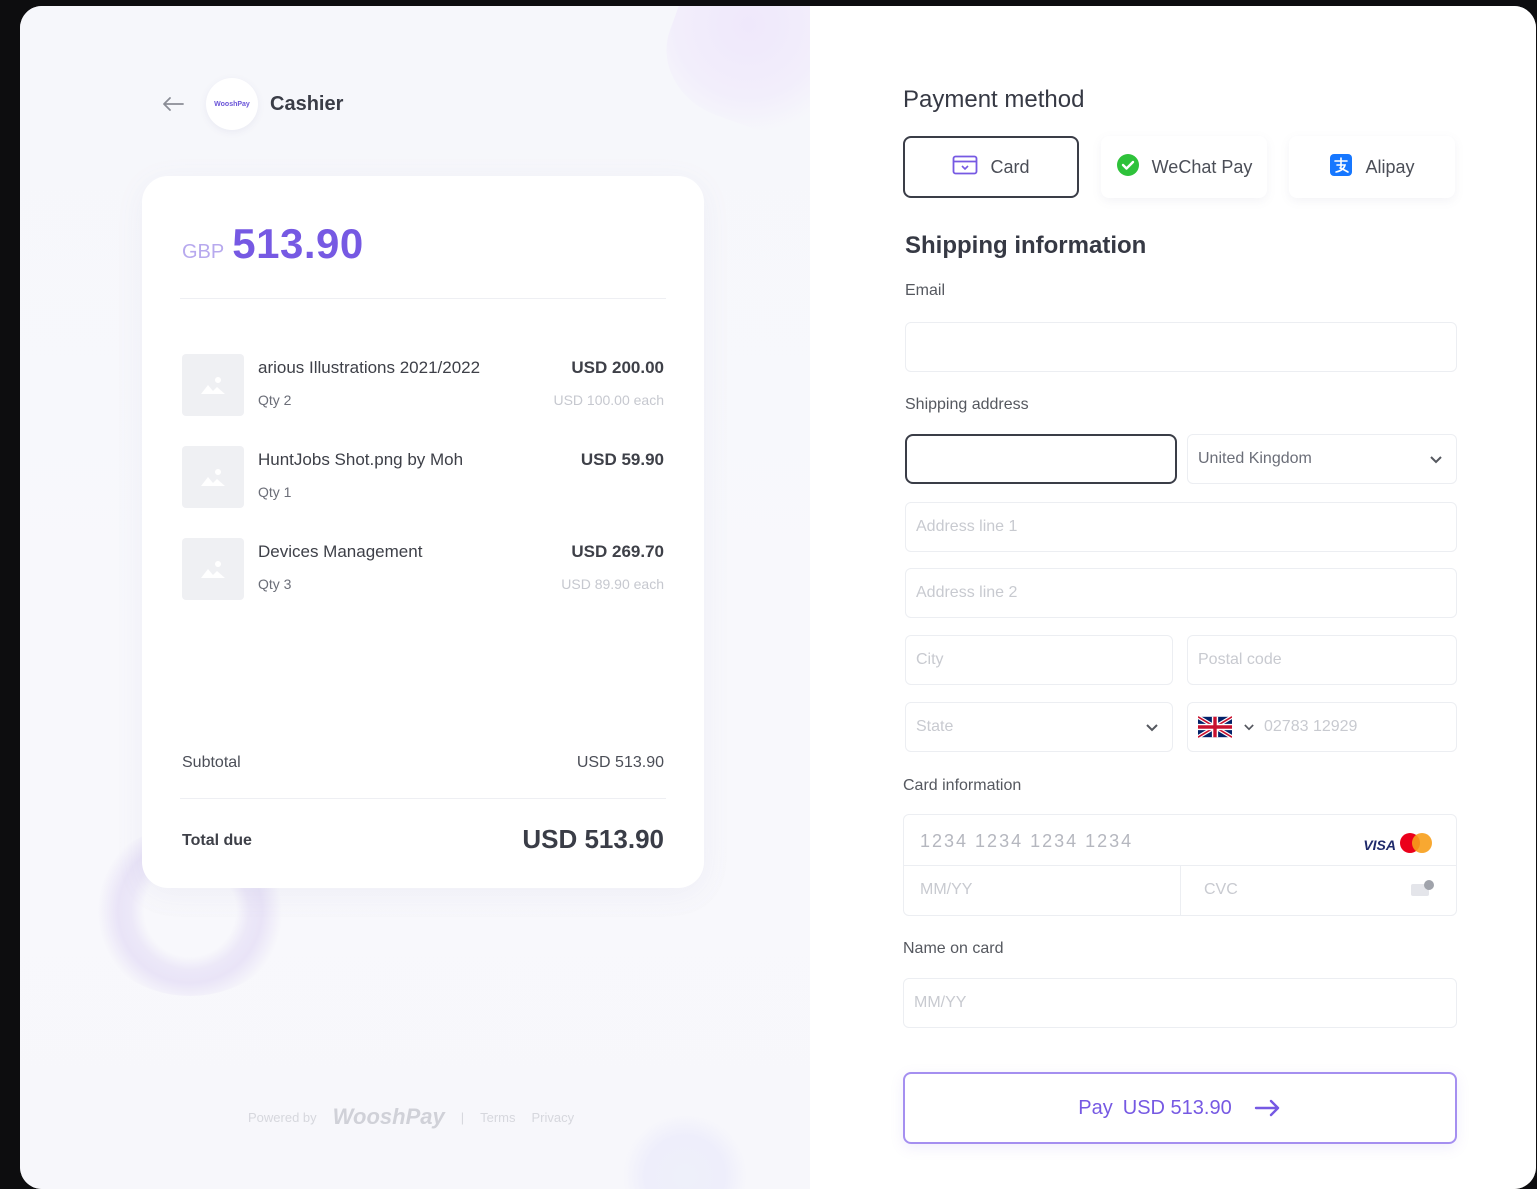 The image size is (1537, 1189). I want to click on cvc-card-icon, so click(1423, 888).